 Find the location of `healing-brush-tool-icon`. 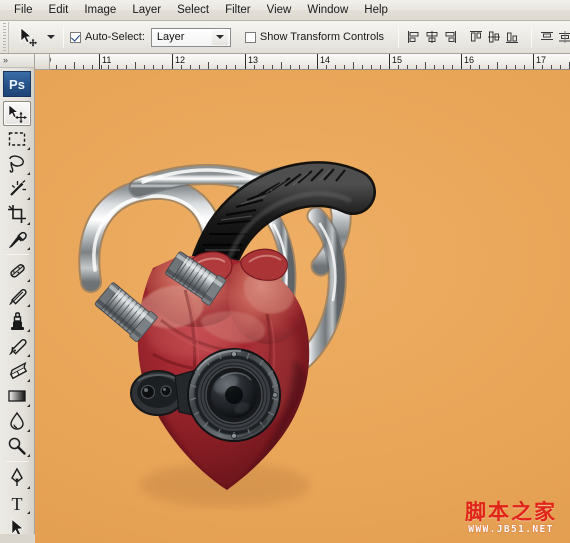

healing-brush-tool-icon is located at coordinates (17, 270).